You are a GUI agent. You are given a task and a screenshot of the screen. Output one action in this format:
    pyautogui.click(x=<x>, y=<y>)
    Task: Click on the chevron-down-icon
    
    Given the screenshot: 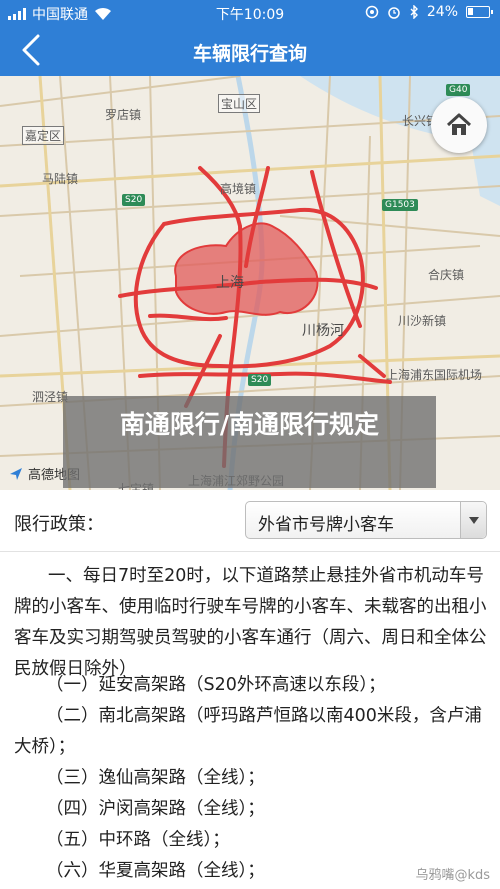 What is the action you would take?
    pyautogui.click(x=473, y=520)
    